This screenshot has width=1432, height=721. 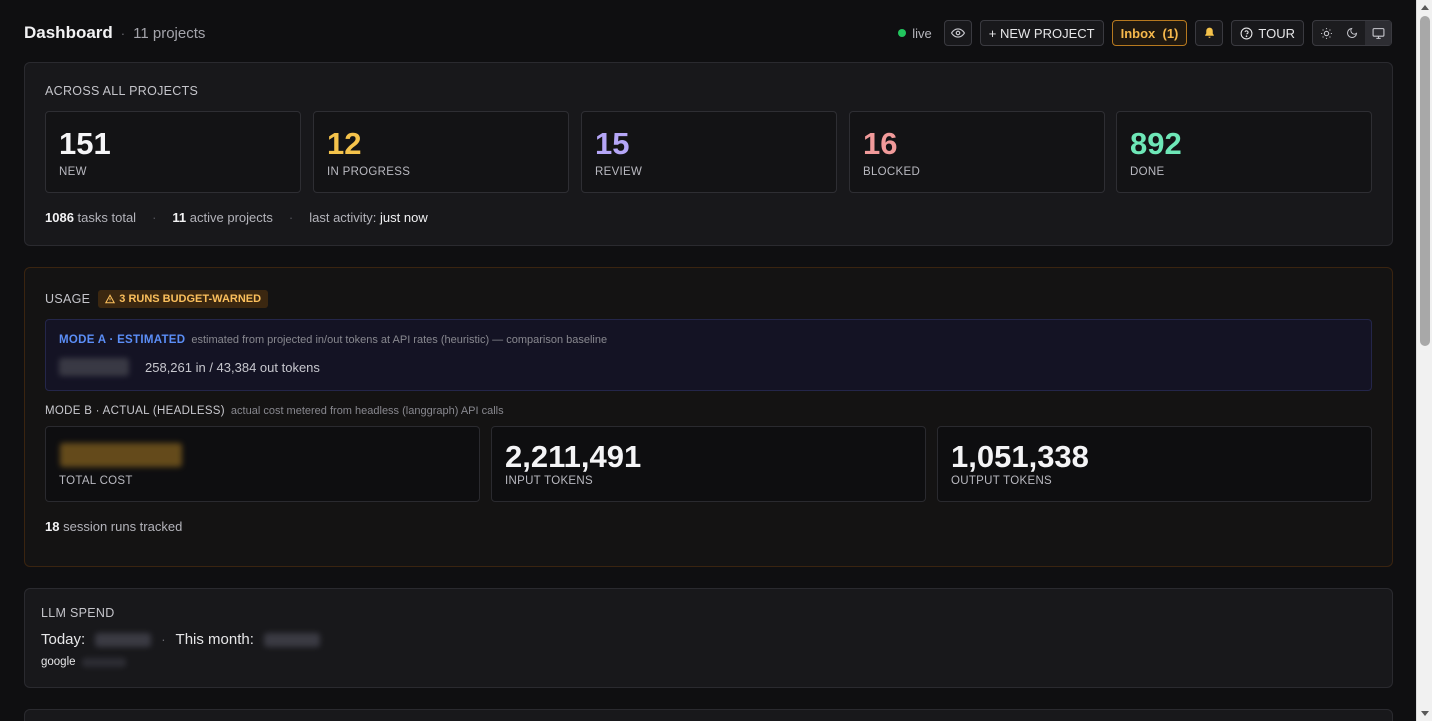 I want to click on notifications-button, so click(x=1209, y=33).